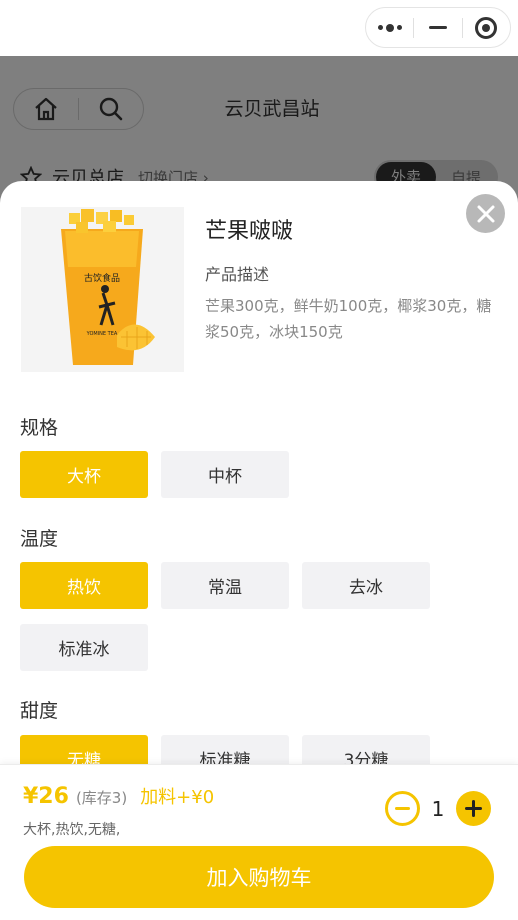  I want to click on minus-icon, so click(402, 808).